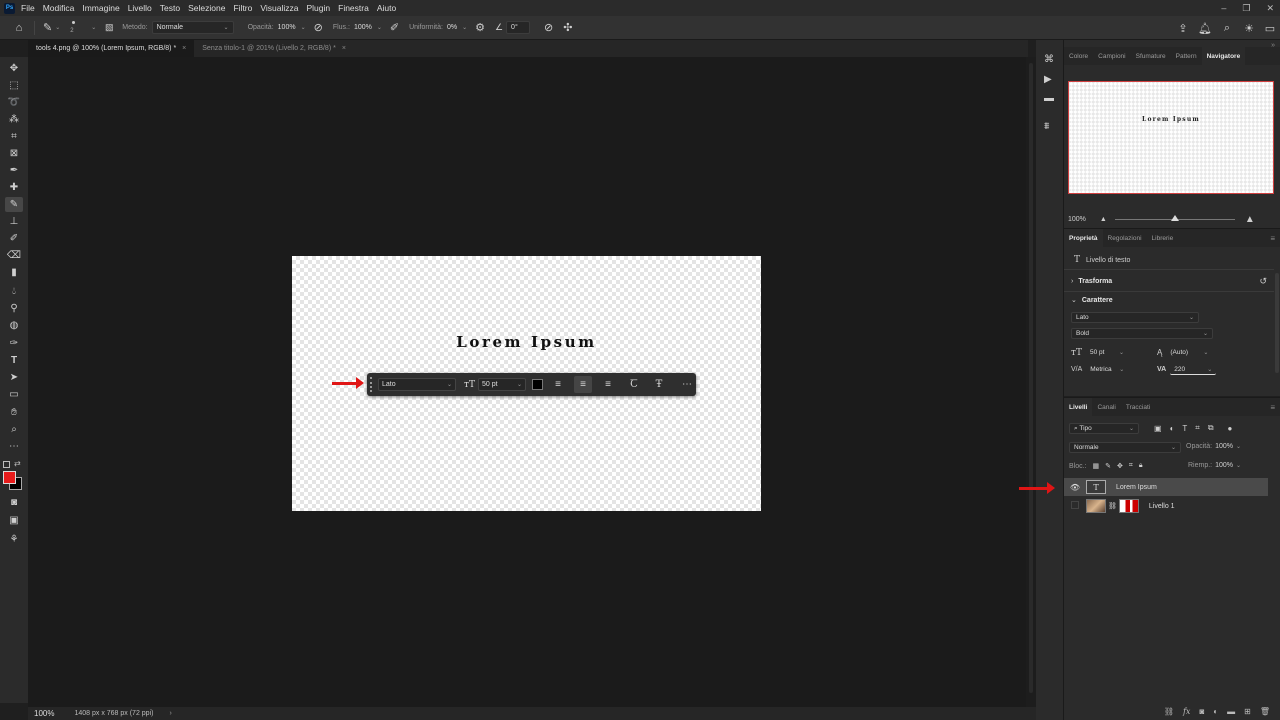 The image size is (1280, 720). Describe the element at coordinates (1169, 711) in the screenshot. I see `link-layers-icon: ⛓` at that location.